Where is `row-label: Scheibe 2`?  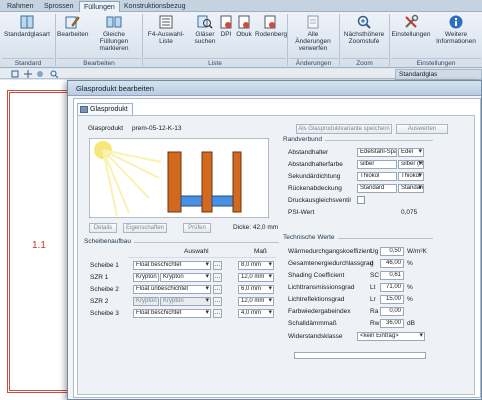 row-label: Scheibe 2 is located at coordinates (104, 289).